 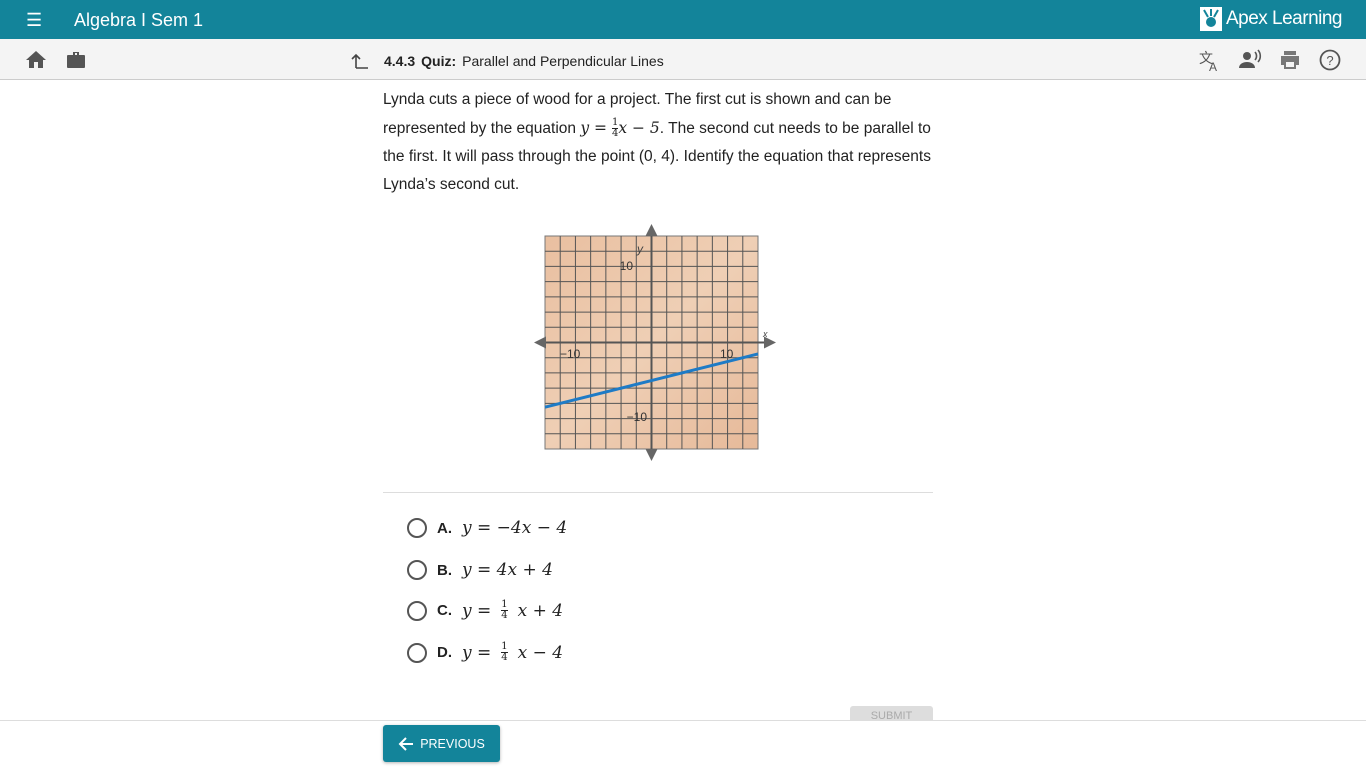 What do you see at coordinates (627, 266) in the screenshot?
I see `y-tick-label-10: 10` at bounding box center [627, 266].